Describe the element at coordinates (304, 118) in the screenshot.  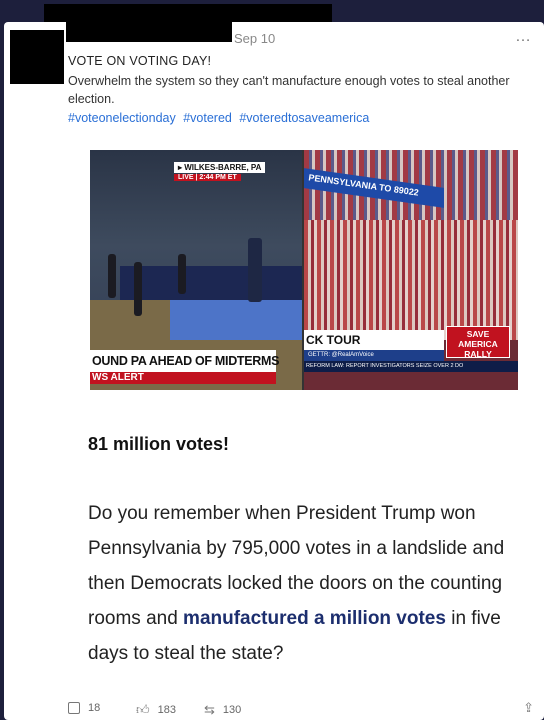
I see `hashtag-link: #voteredtosaveamerica` at that location.